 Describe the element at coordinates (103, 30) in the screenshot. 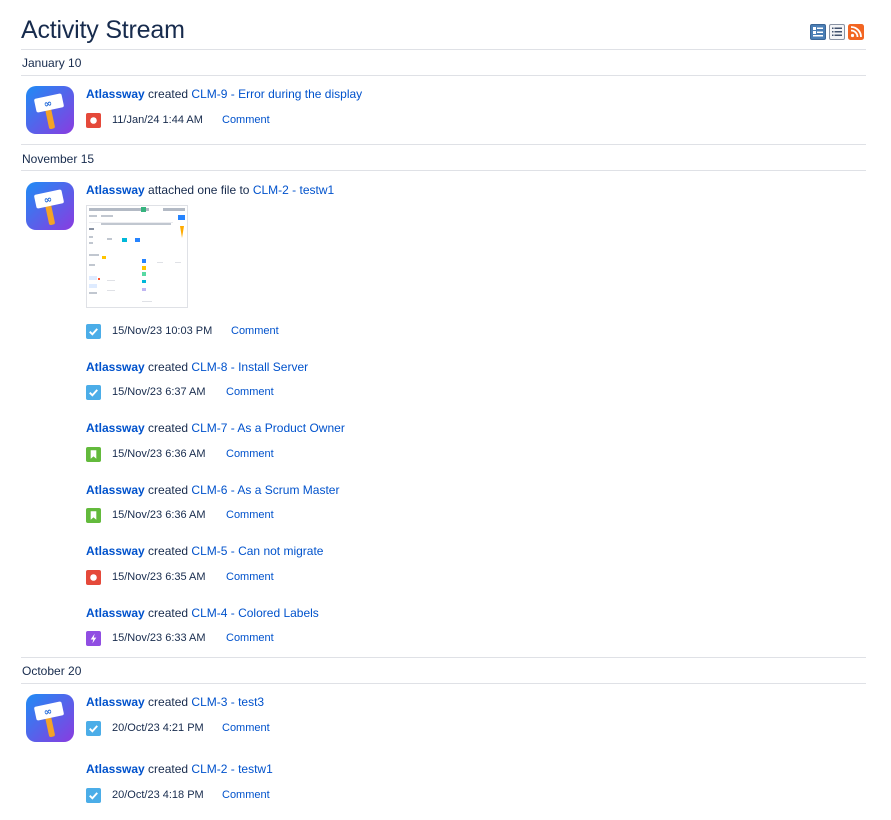

I see `page-title: Activity Stream` at that location.